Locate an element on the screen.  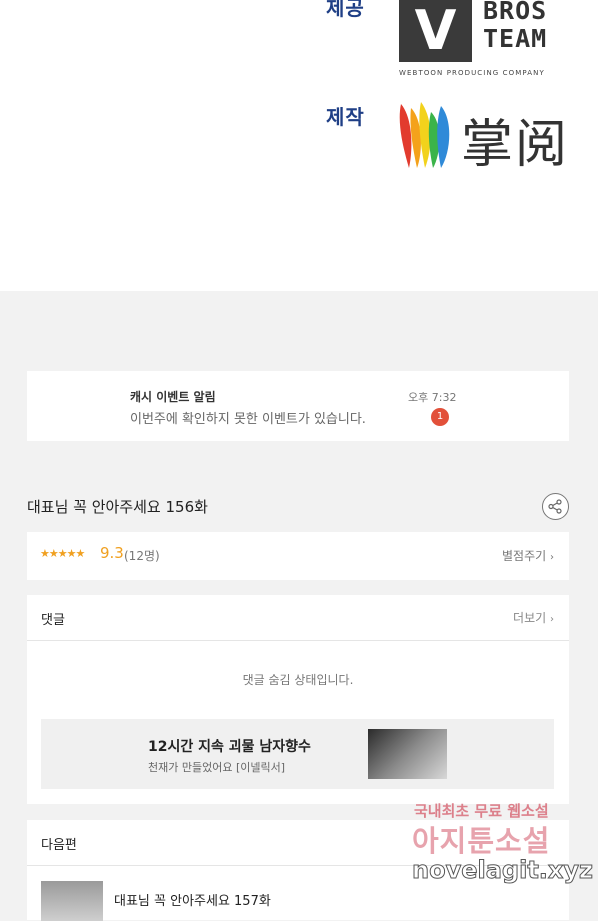
next-episode-label: 다음편 is located at coordinates (59, 845).